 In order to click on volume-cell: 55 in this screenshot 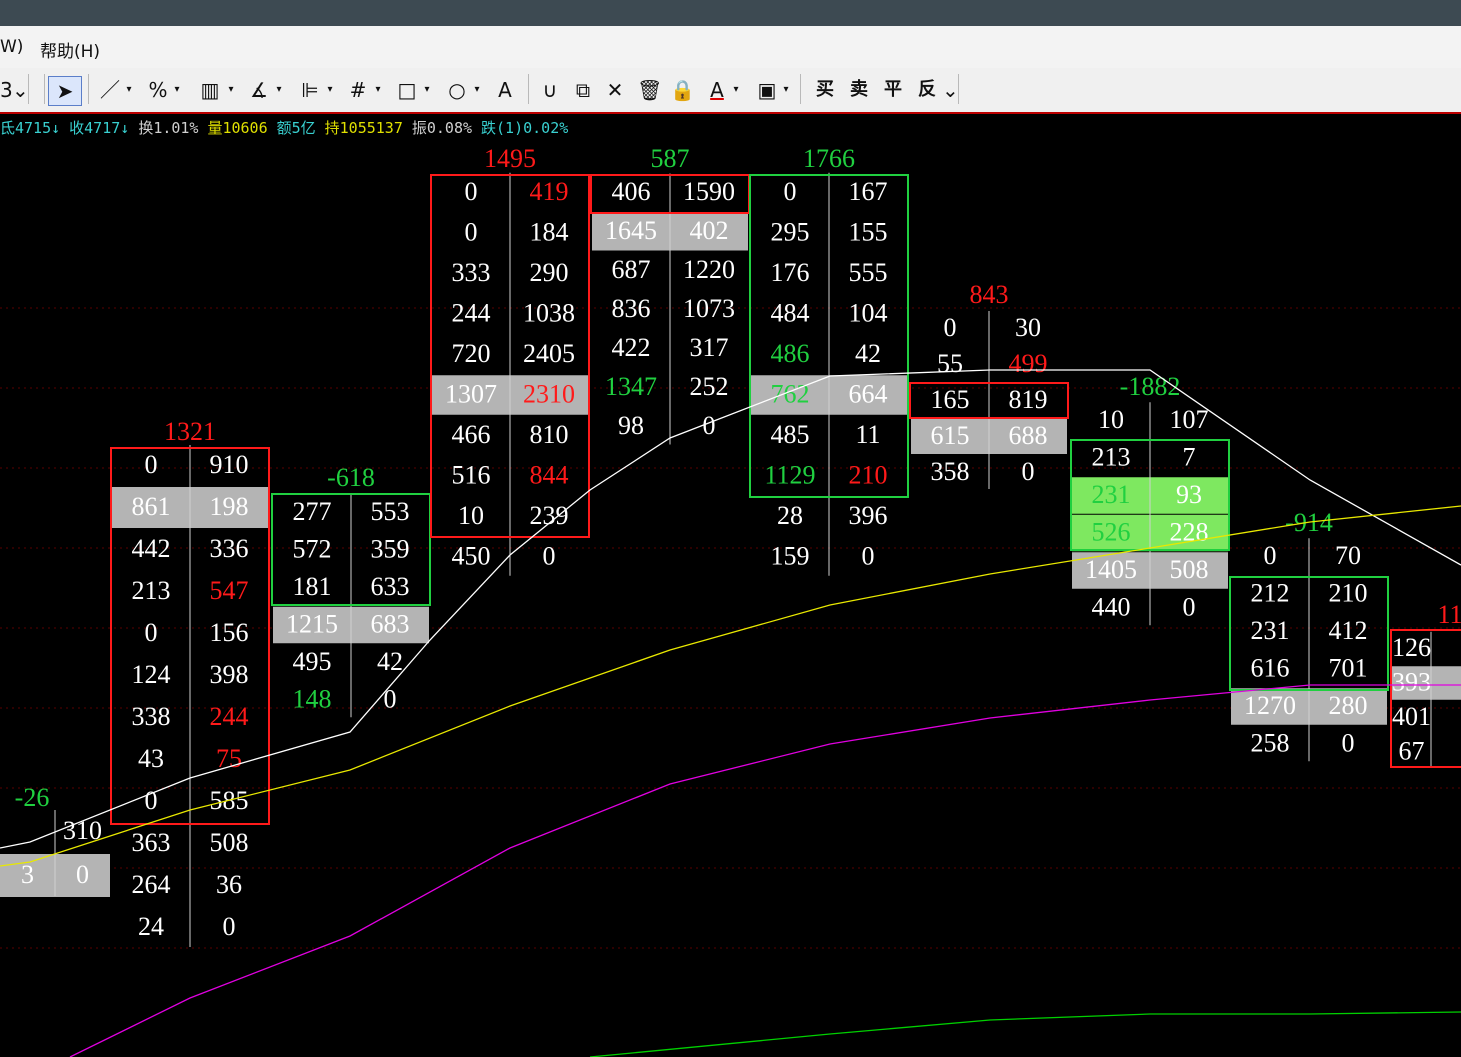, I will do `click(950, 363)`.